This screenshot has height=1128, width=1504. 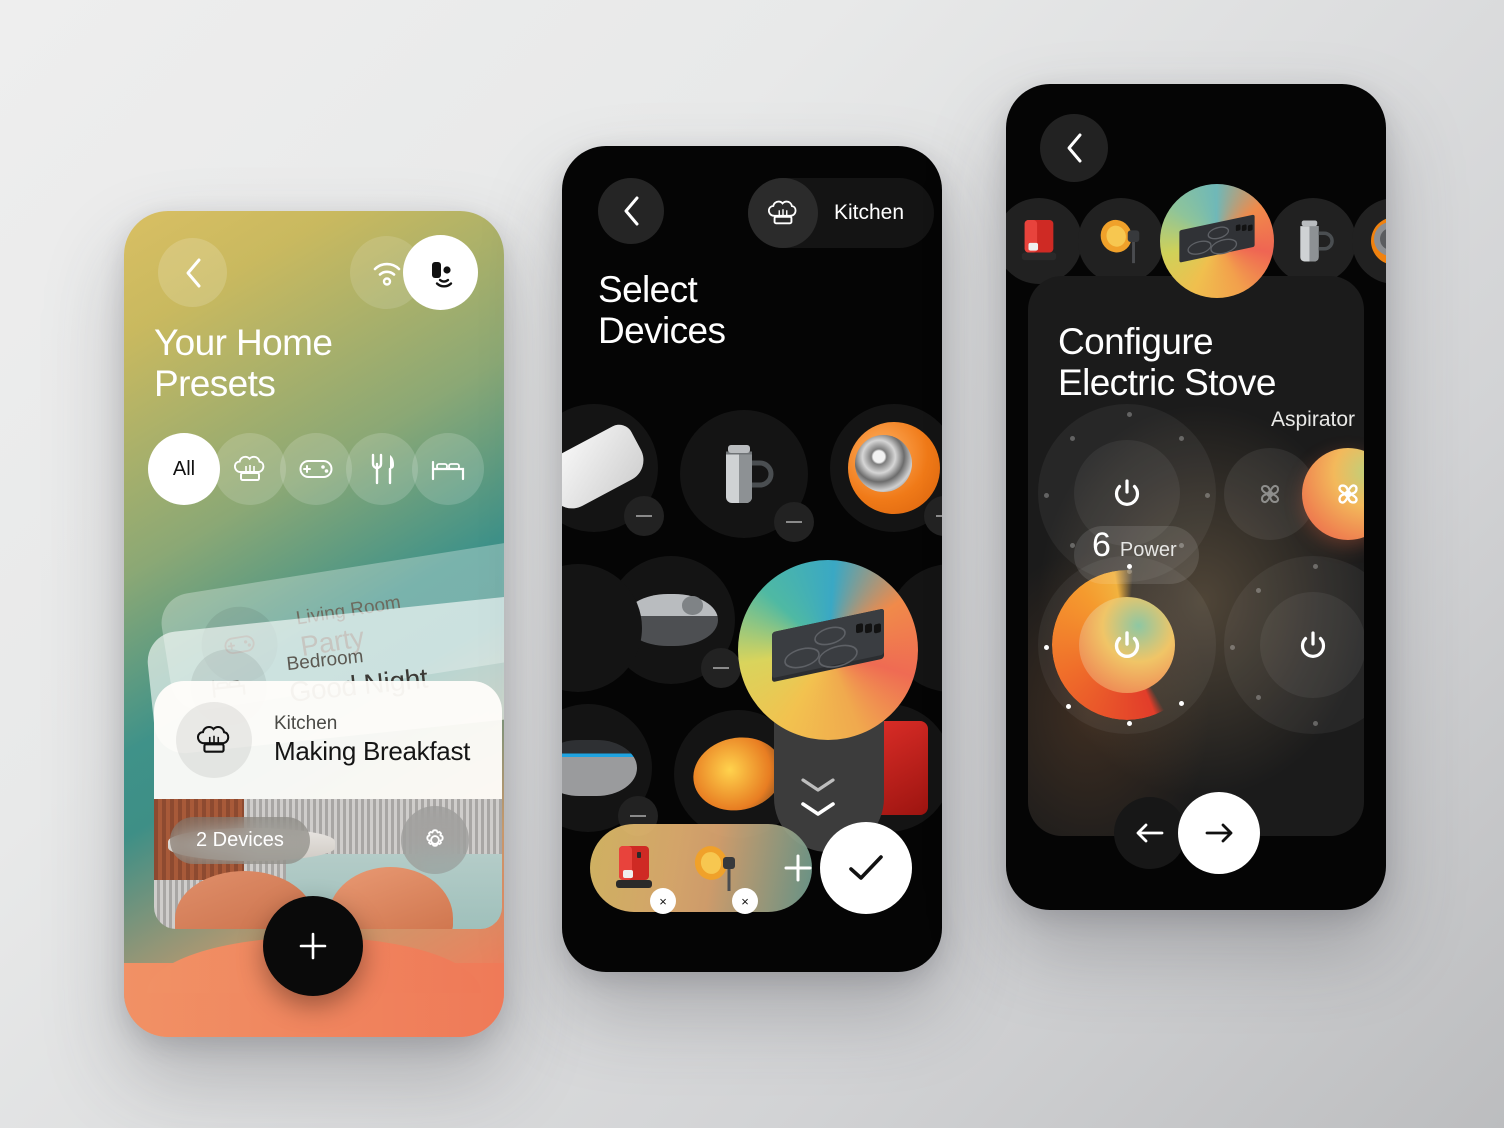 I want to click on bed-icon, so click(x=448, y=469).